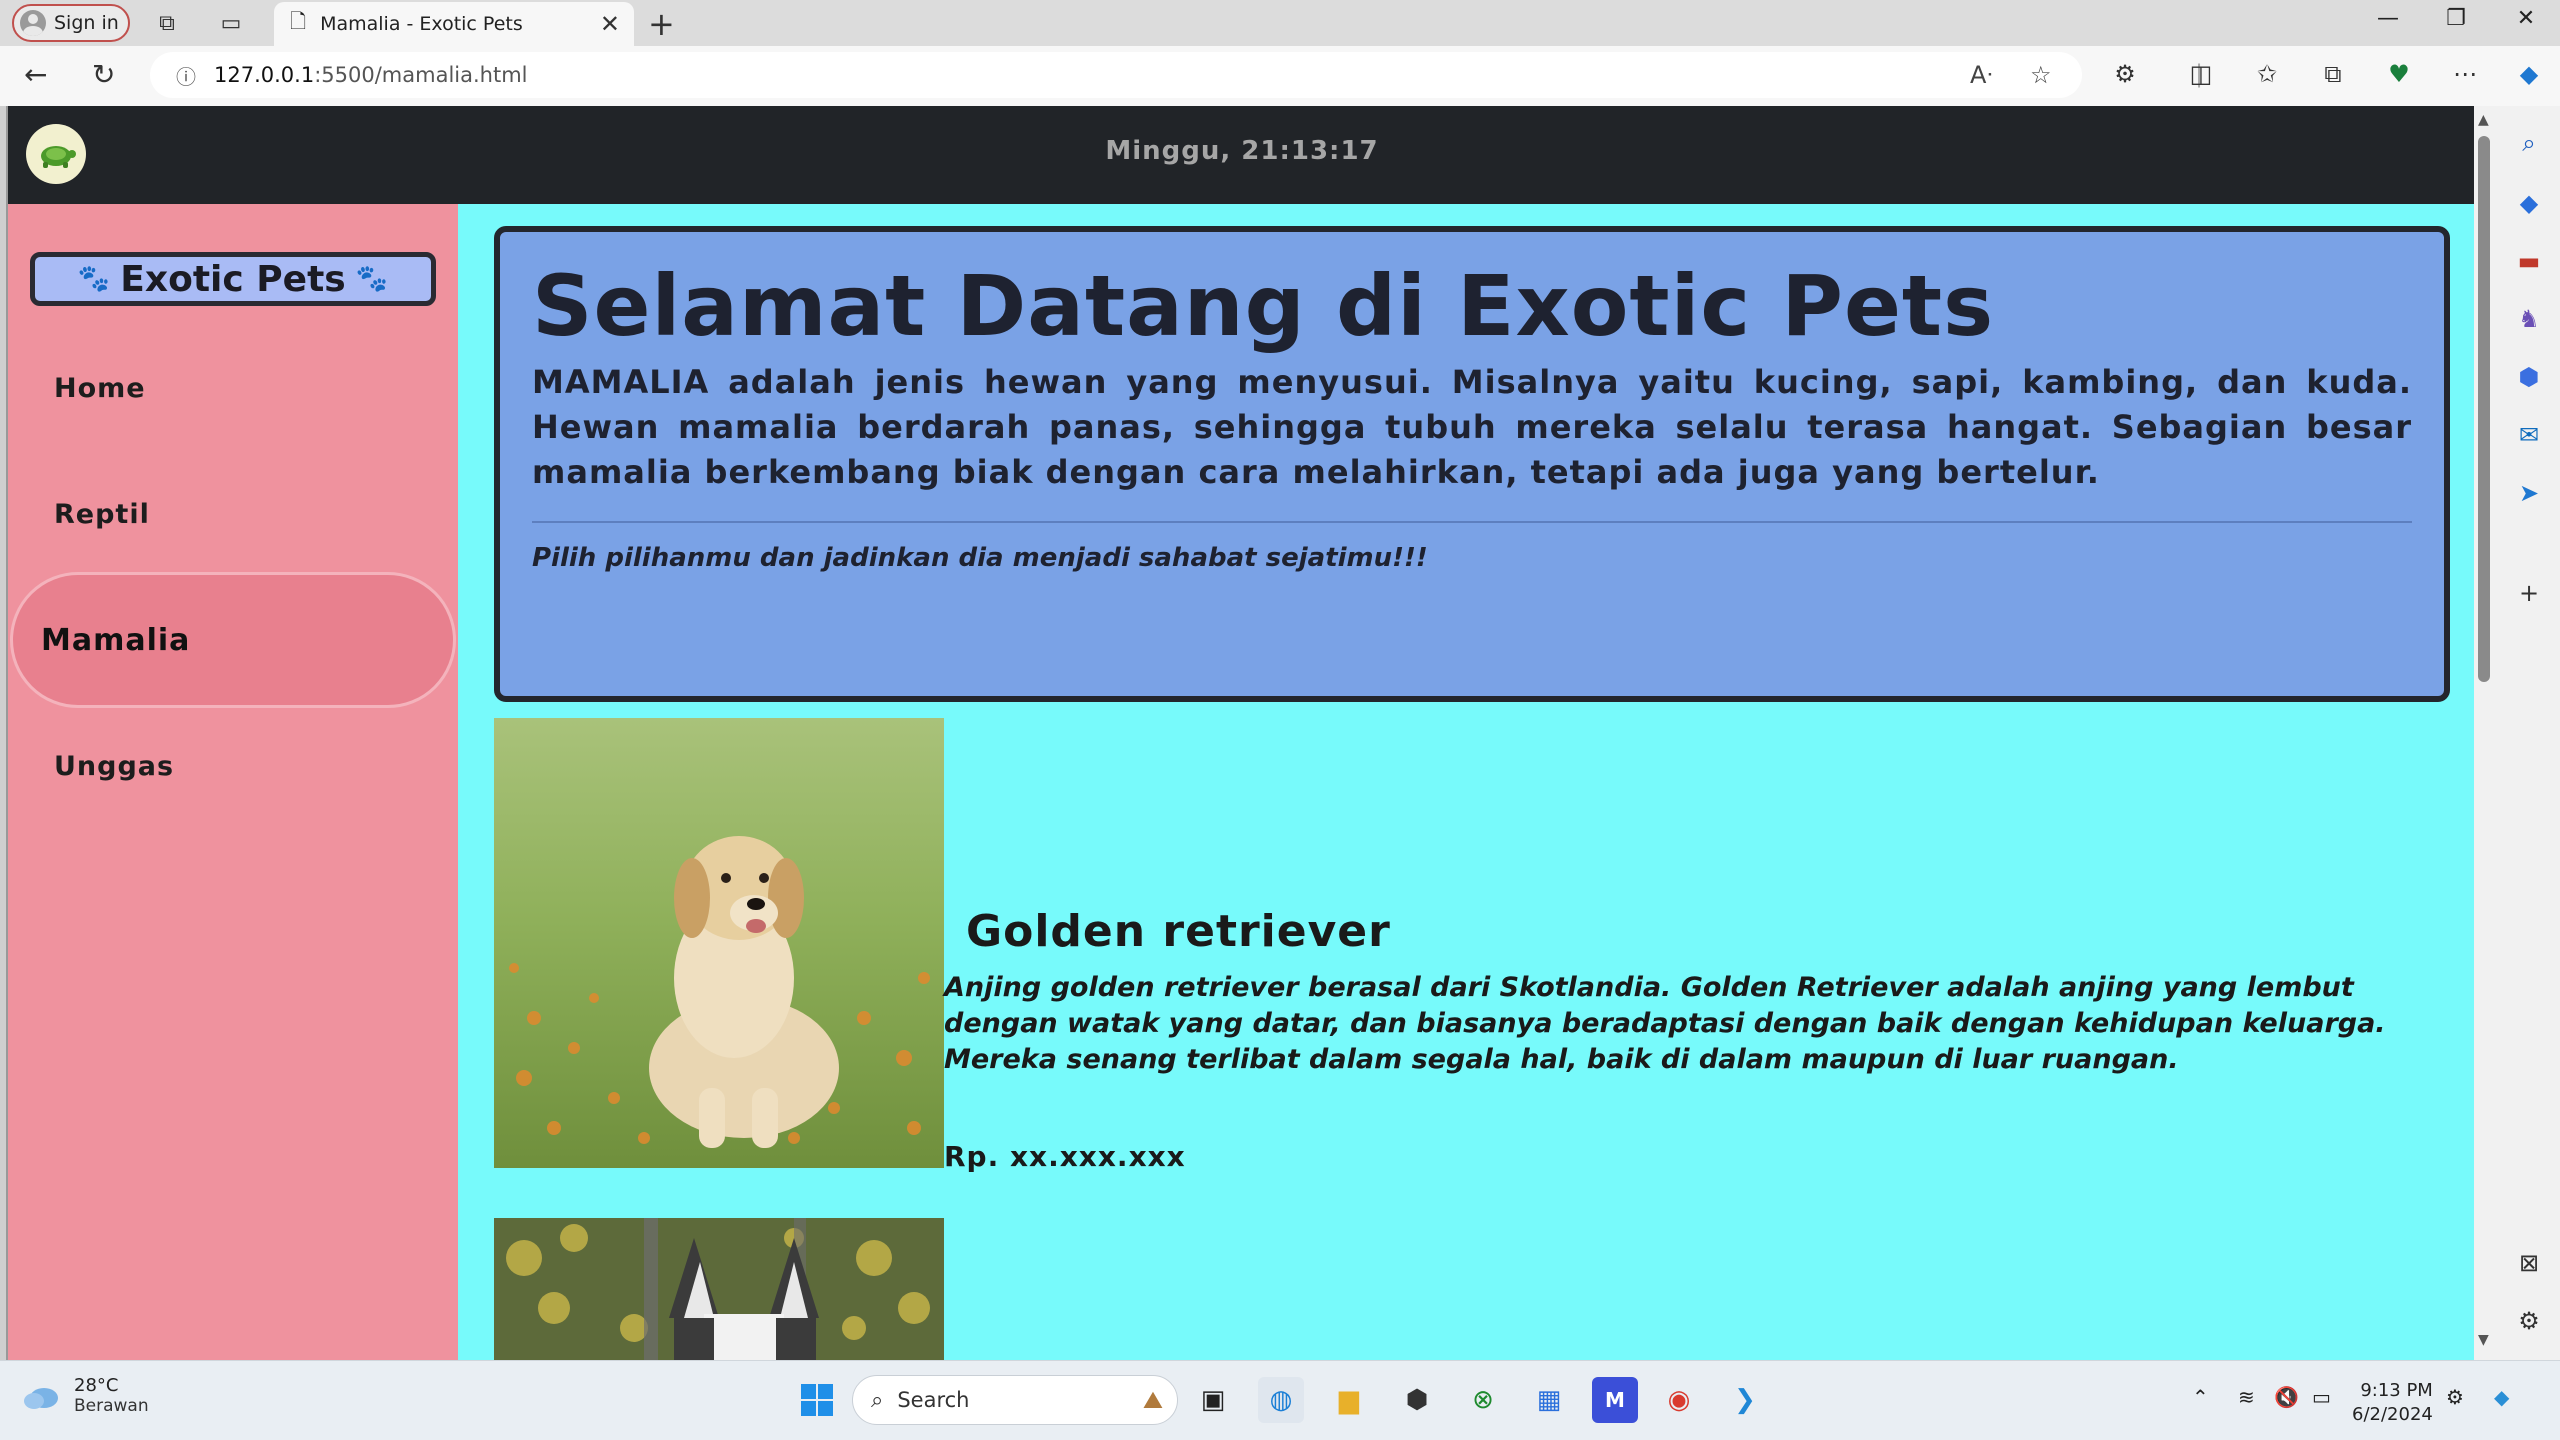 The width and height of the screenshot is (2560, 1440). Describe the element at coordinates (2286, 1397) in the screenshot. I see `volume-muted-icon: 🔇` at that location.